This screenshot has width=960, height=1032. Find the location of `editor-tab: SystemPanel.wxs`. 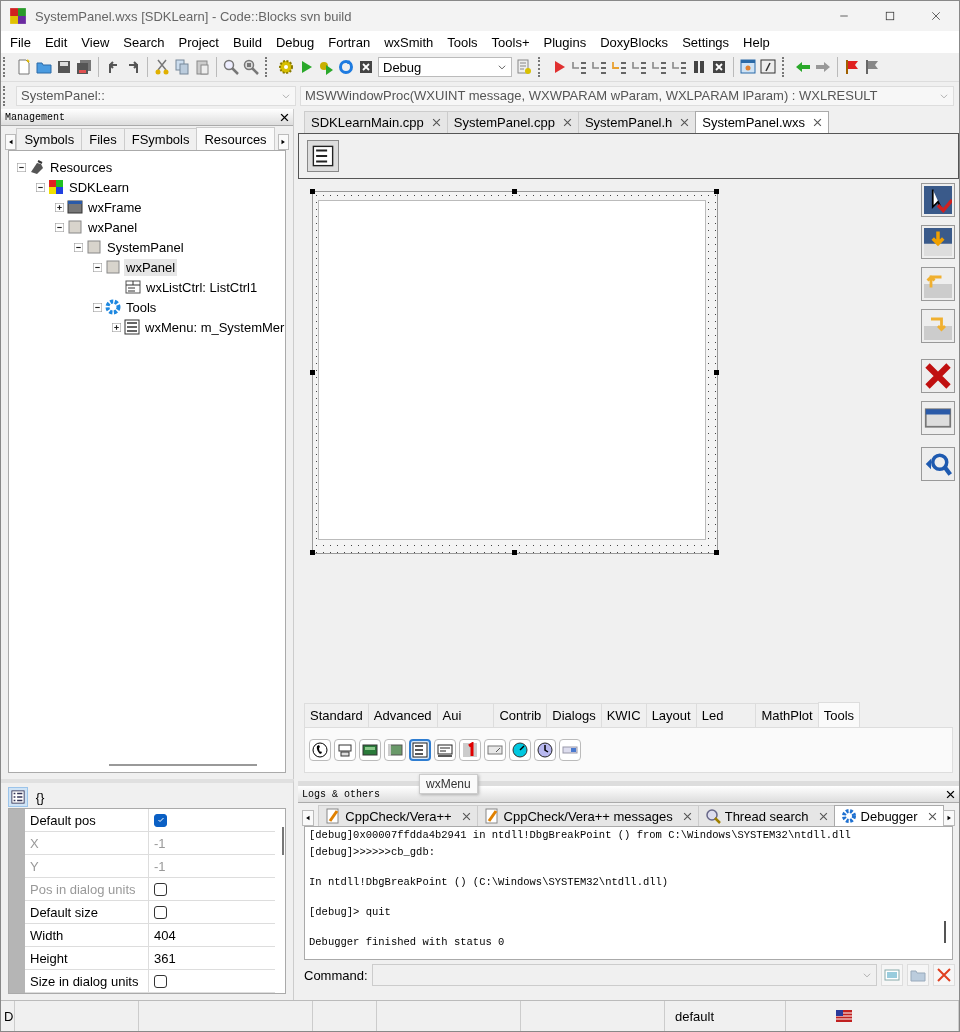

editor-tab: SystemPanel.wxs is located at coordinates (762, 122).